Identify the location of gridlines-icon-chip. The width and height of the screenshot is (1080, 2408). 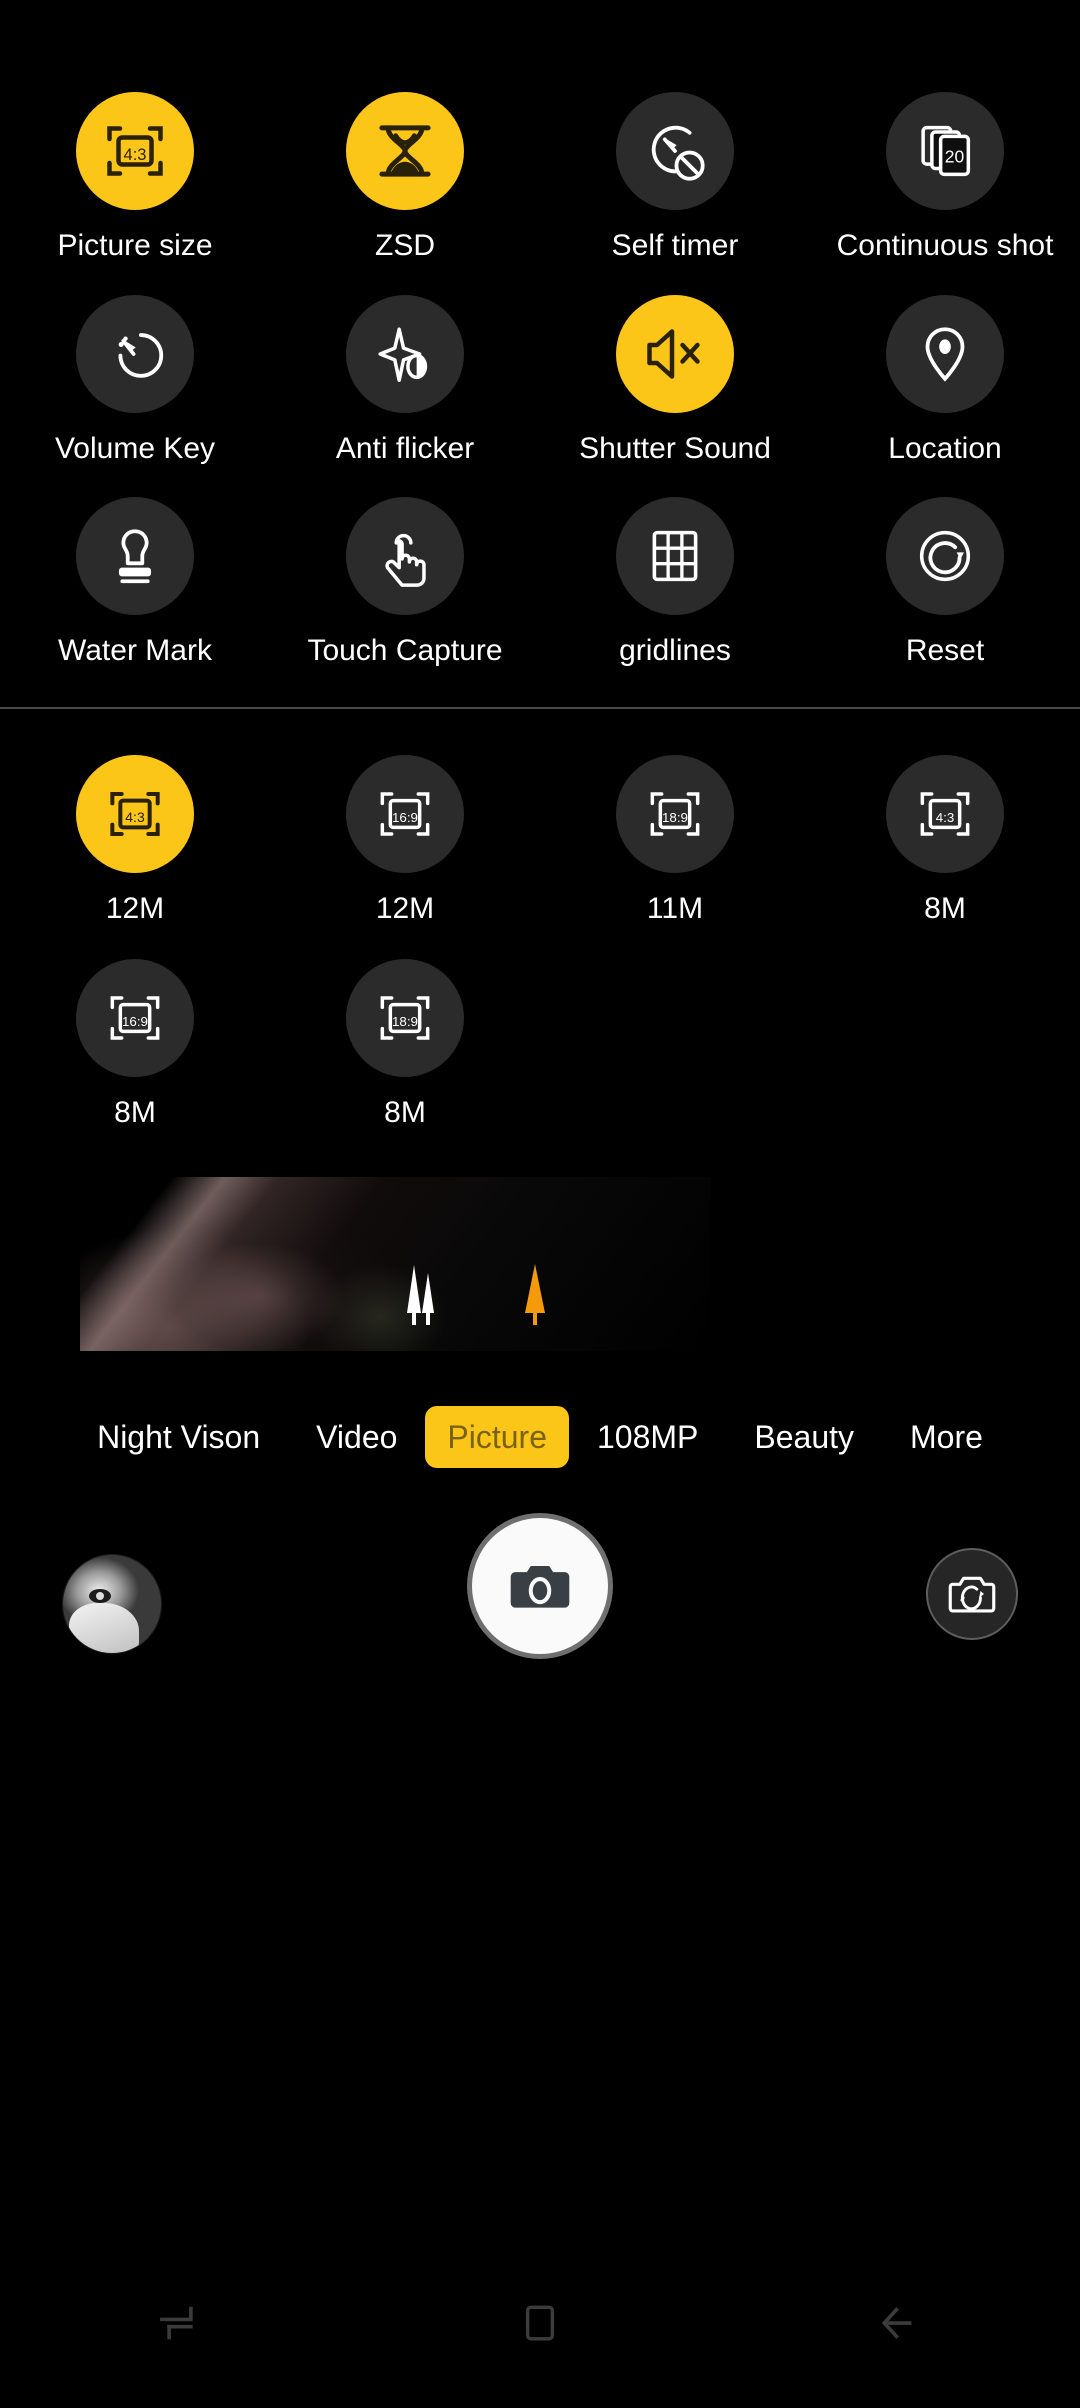
(675, 556).